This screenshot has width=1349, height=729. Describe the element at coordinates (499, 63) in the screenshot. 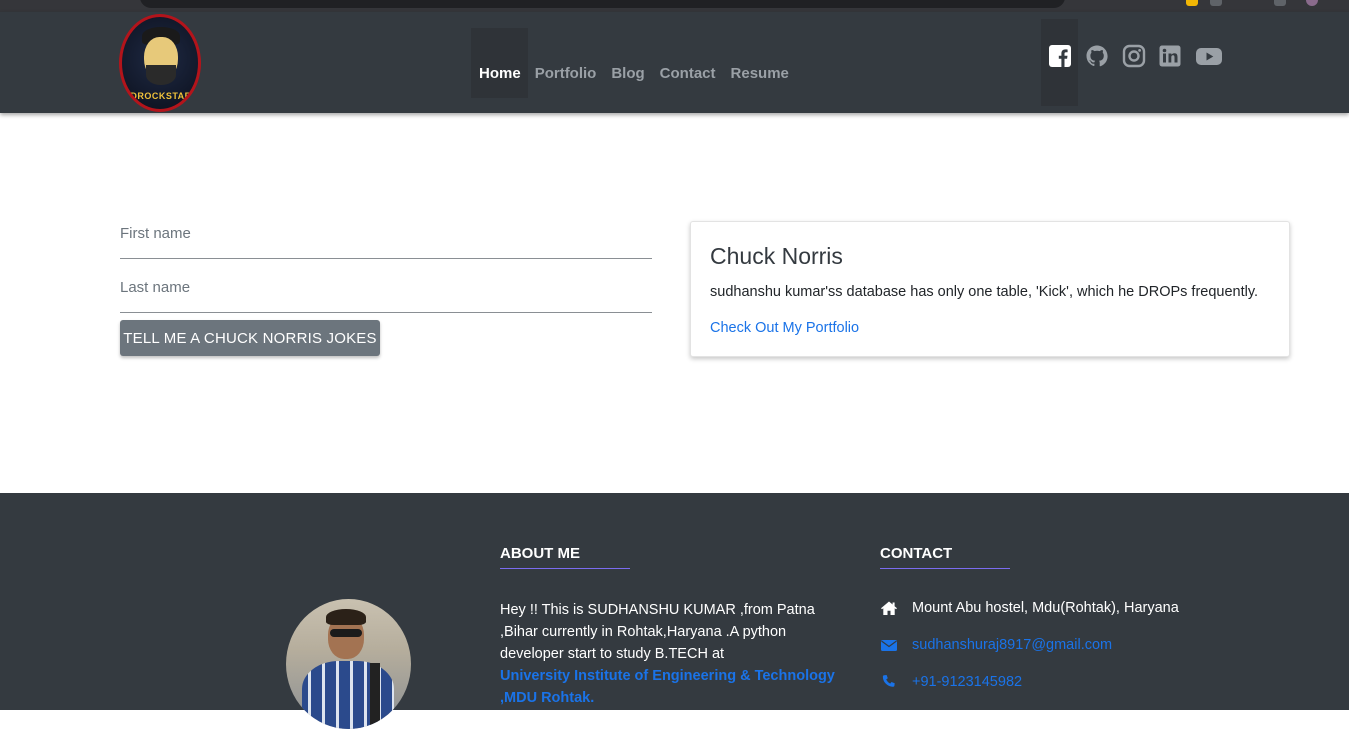

I see `nav-active-highlight` at that location.